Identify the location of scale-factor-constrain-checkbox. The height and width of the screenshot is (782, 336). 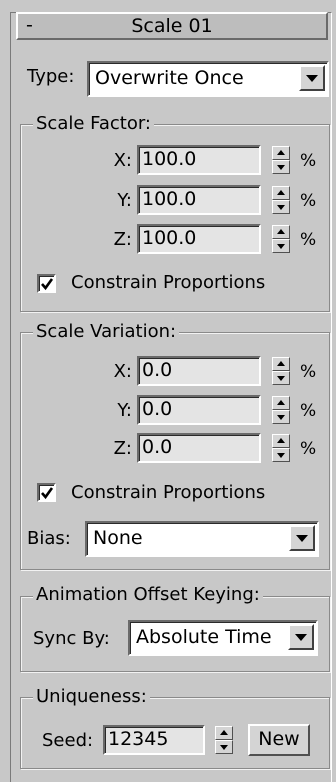
(46, 283).